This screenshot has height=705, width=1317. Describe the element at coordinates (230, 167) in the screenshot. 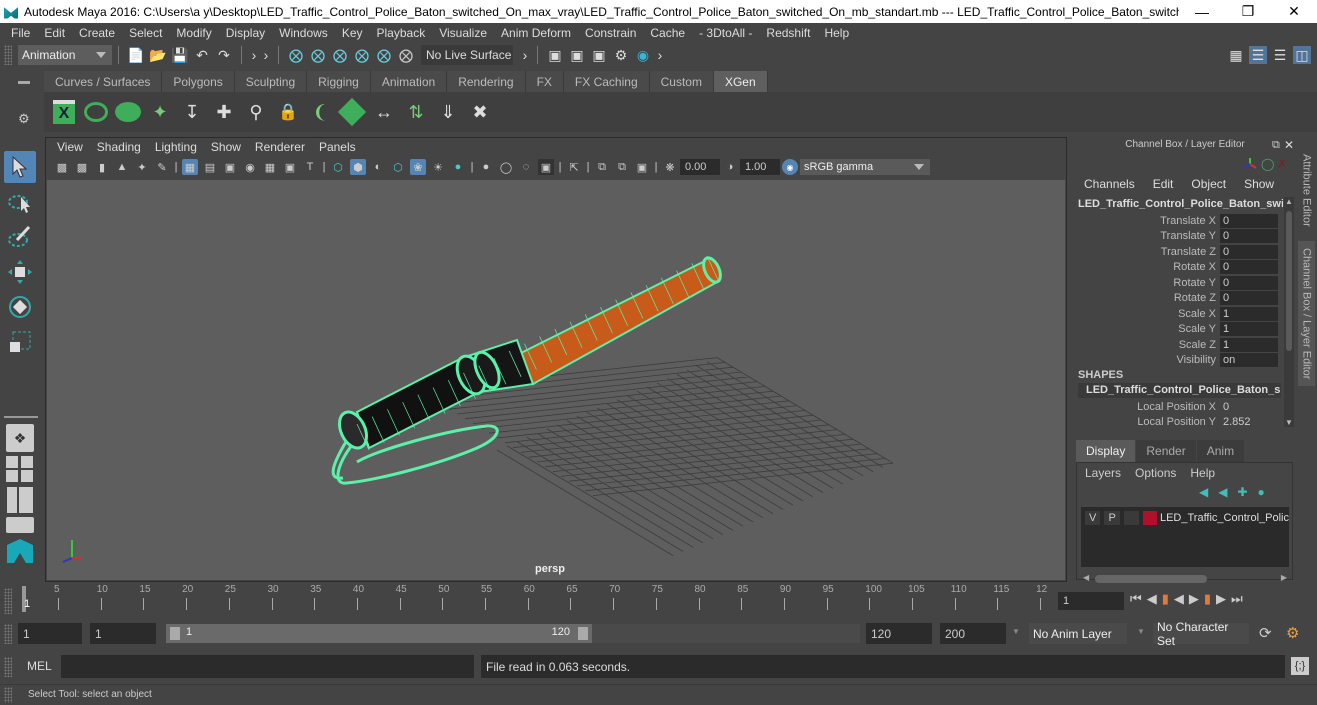

I see `resolution-gate-icon: ▣` at that location.